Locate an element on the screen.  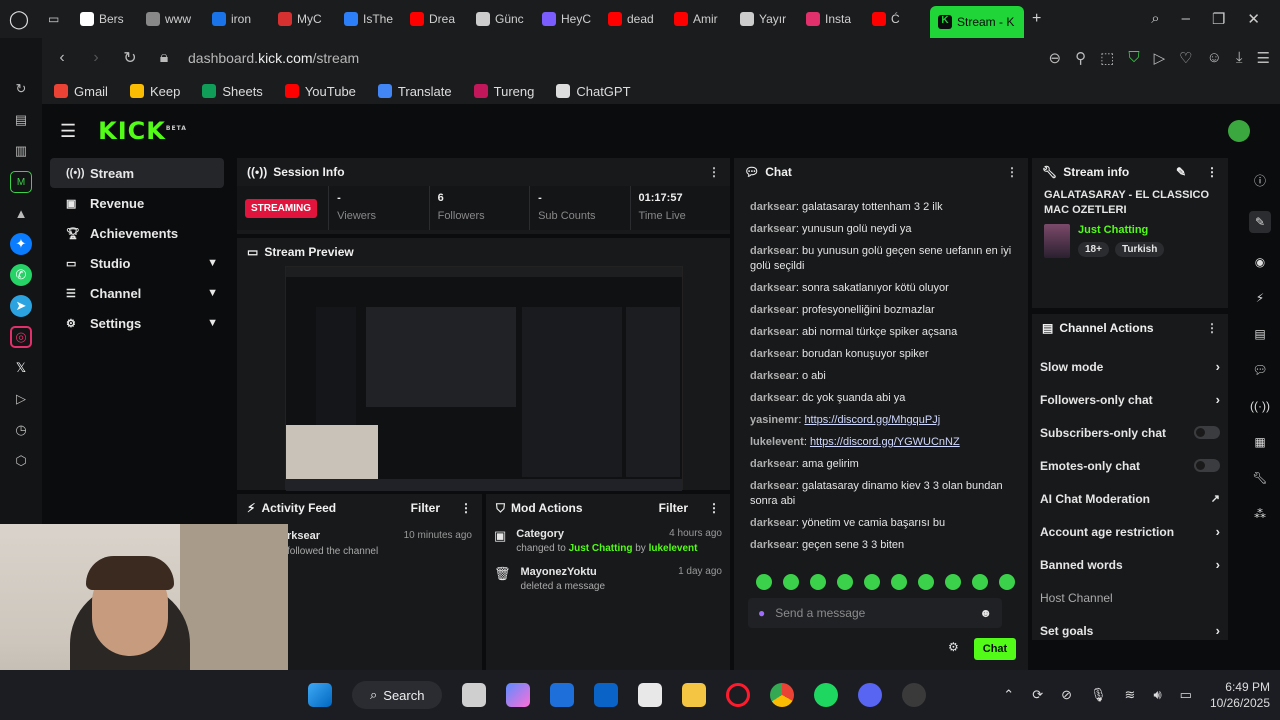
snapshot-icon: ⬚ is located at coordinates (1107, 58).